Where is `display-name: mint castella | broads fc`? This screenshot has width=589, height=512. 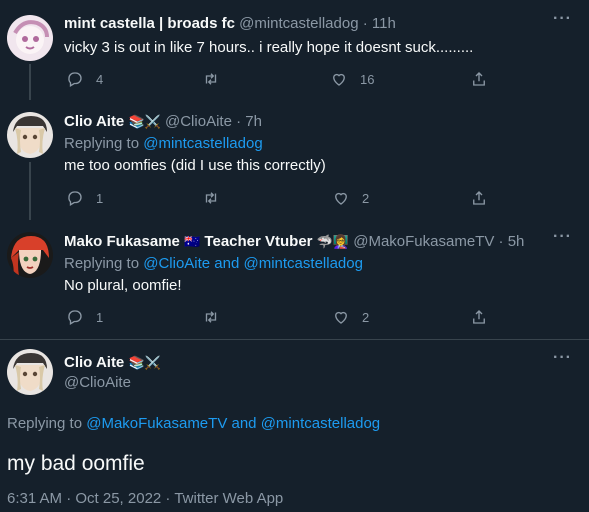
display-name: mint castella | broads fc is located at coordinates (149, 23).